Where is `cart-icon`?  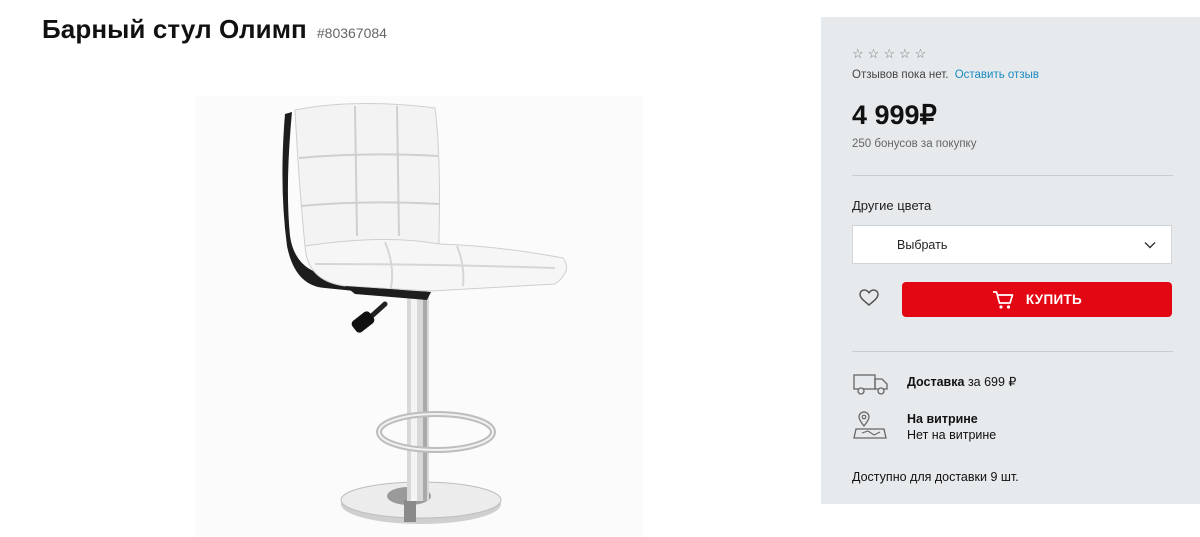
cart-icon is located at coordinates (1003, 299).